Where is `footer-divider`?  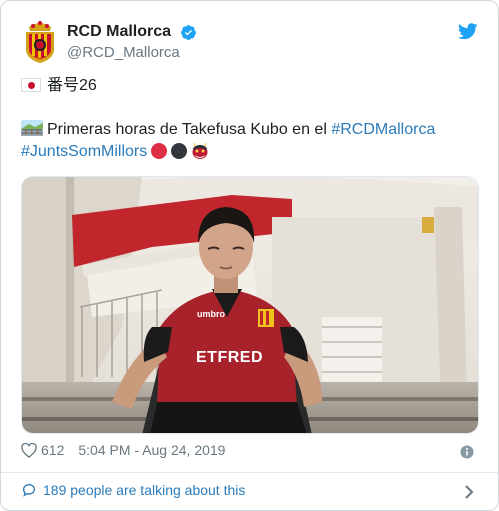 footer-divider is located at coordinates (249, 472).